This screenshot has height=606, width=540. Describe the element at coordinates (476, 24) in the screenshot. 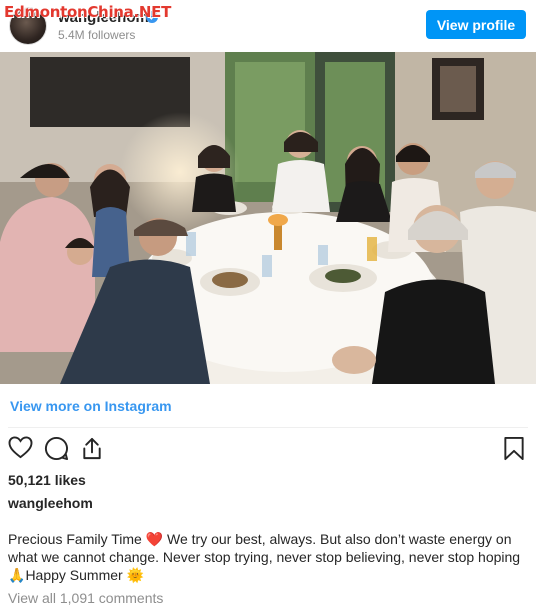

I see `view-profile-button: View profile` at that location.